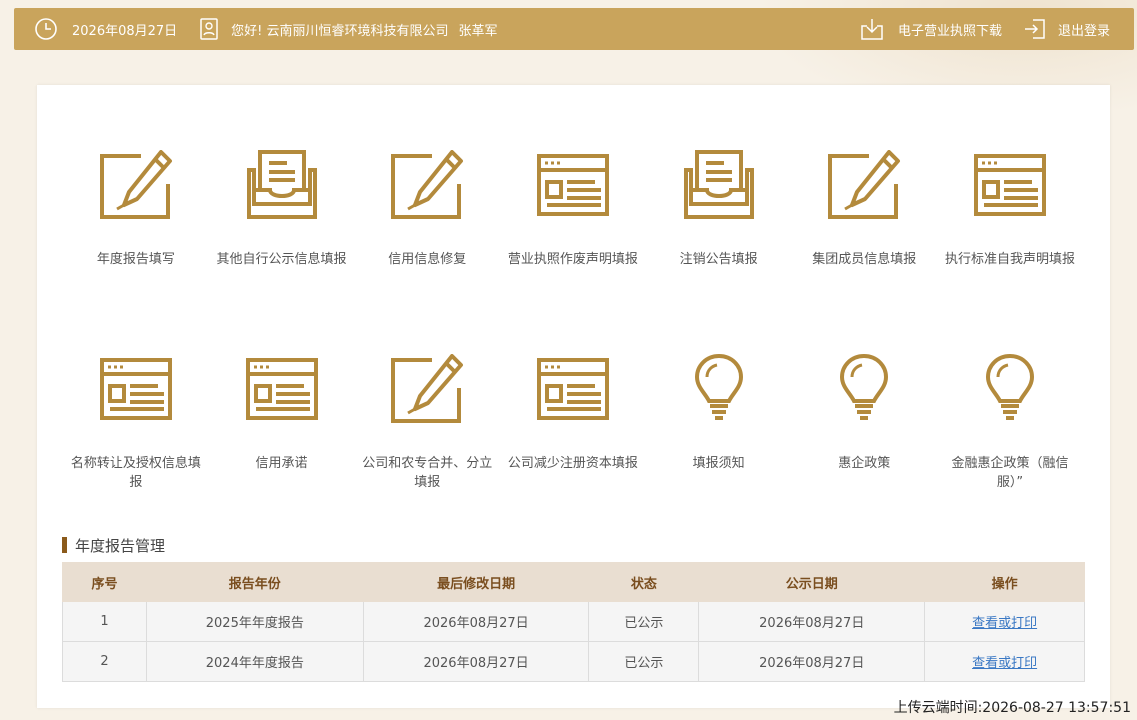  Describe the element at coordinates (864, 247) in the screenshot. I see `menu-item: 集团成员信息填报` at that location.